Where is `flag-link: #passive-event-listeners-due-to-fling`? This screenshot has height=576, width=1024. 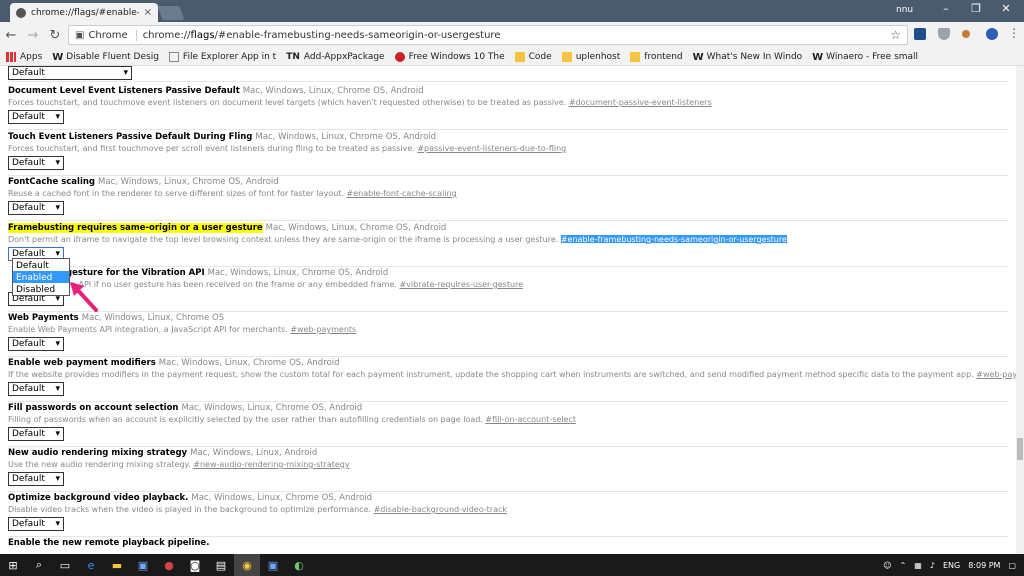
flag-link: #passive-event-listeners-due-to-fling is located at coordinates (491, 148).